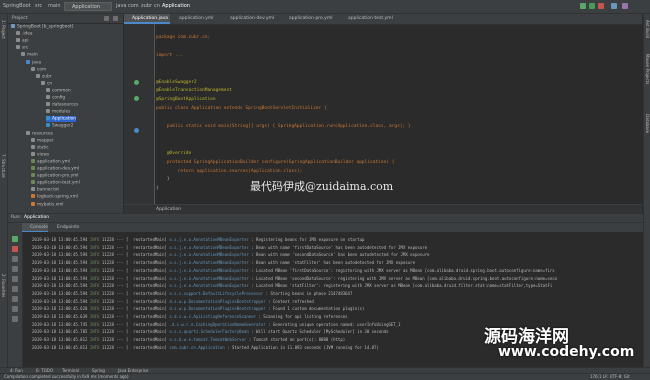 This screenshot has width=650, height=380. Describe the element at coordinates (15, 309) in the screenshot. I see `pin-icon` at that location.